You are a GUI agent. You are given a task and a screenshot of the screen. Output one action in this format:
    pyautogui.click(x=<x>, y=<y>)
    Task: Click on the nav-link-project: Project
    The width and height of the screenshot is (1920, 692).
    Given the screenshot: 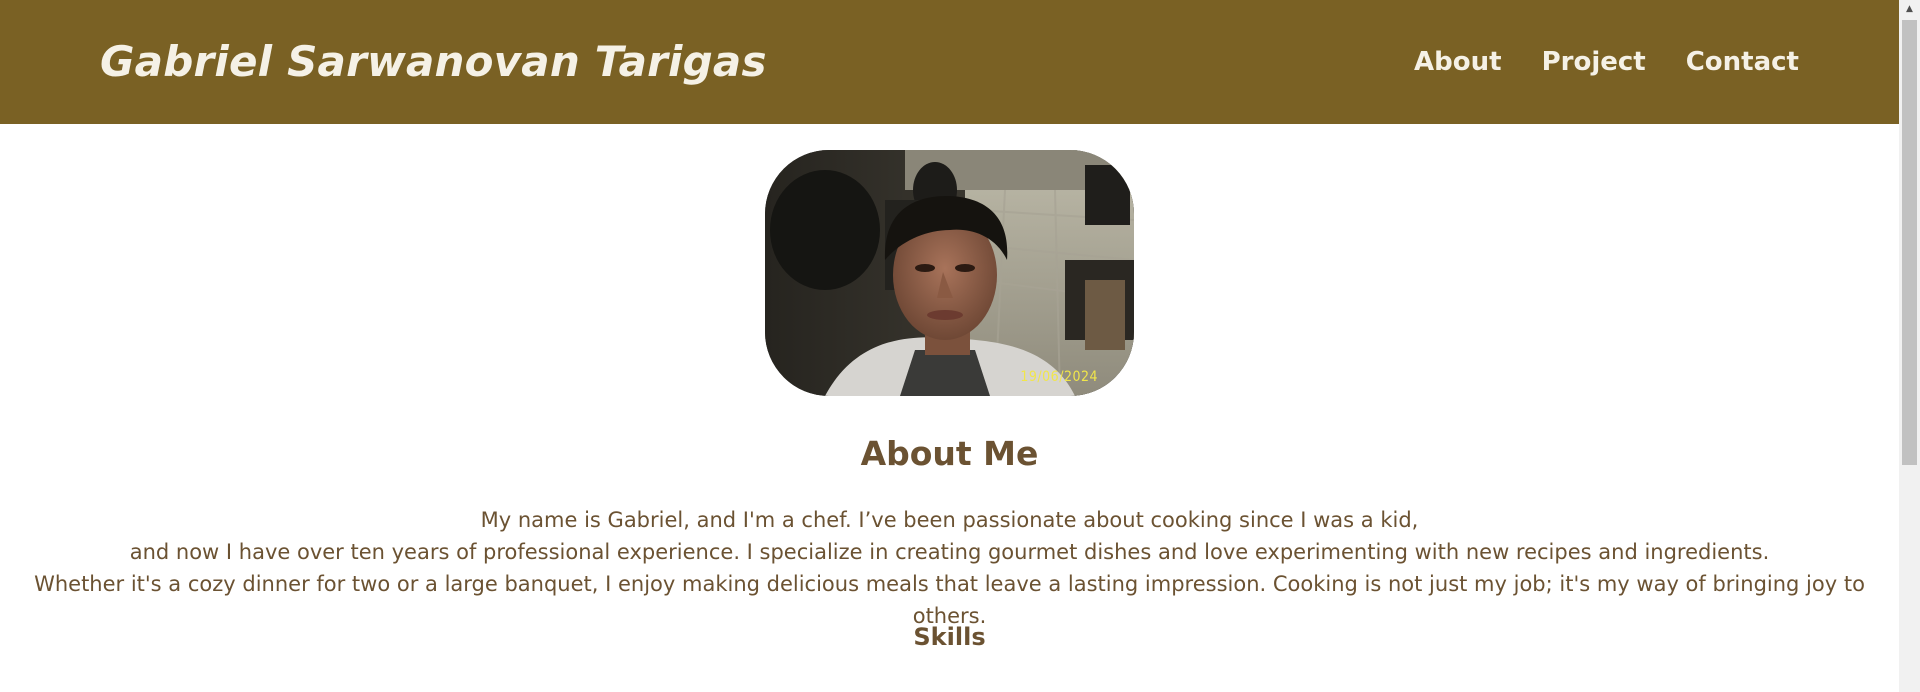 What is the action you would take?
    pyautogui.click(x=1594, y=62)
    